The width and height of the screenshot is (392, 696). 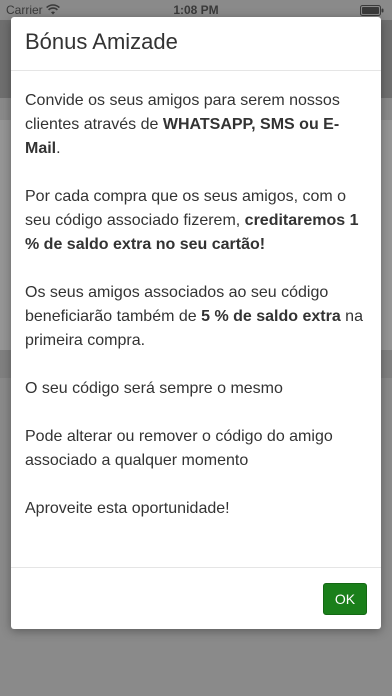 What do you see at coordinates (372, 10) in the screenshot?
I see `battery-icon` at bounding box center [372, 10].